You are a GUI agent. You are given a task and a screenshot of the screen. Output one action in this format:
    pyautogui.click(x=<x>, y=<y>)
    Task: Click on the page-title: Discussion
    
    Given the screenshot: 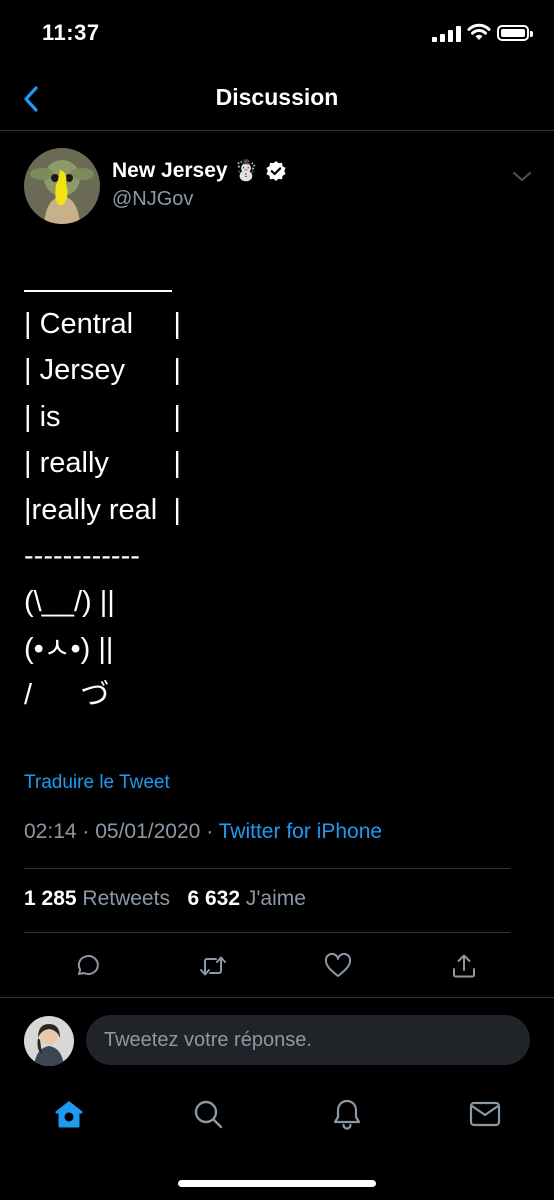 What is the action you would take?
    pyautogui.click(x=277, y=97)
    